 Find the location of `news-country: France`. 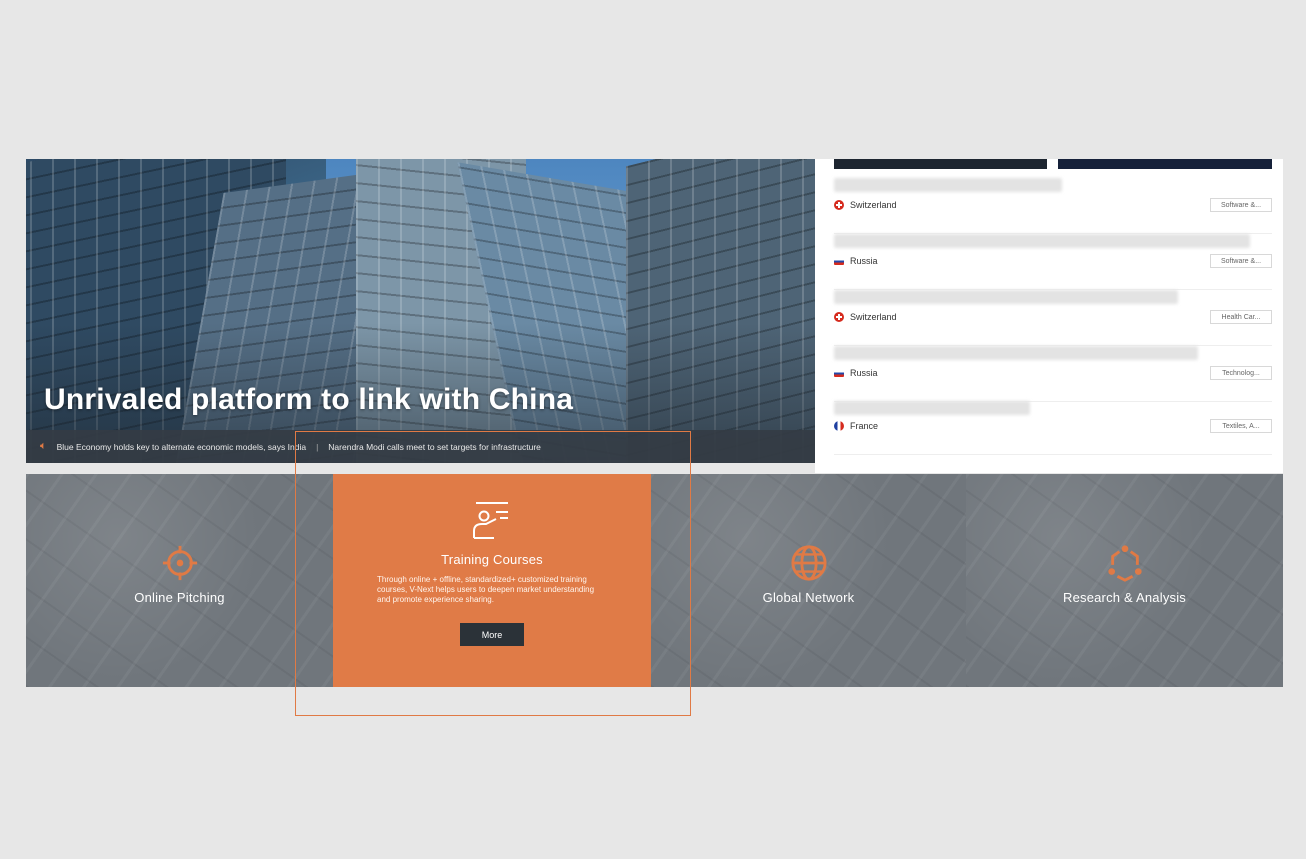

news-country: France is located at coordinates (856, 426).